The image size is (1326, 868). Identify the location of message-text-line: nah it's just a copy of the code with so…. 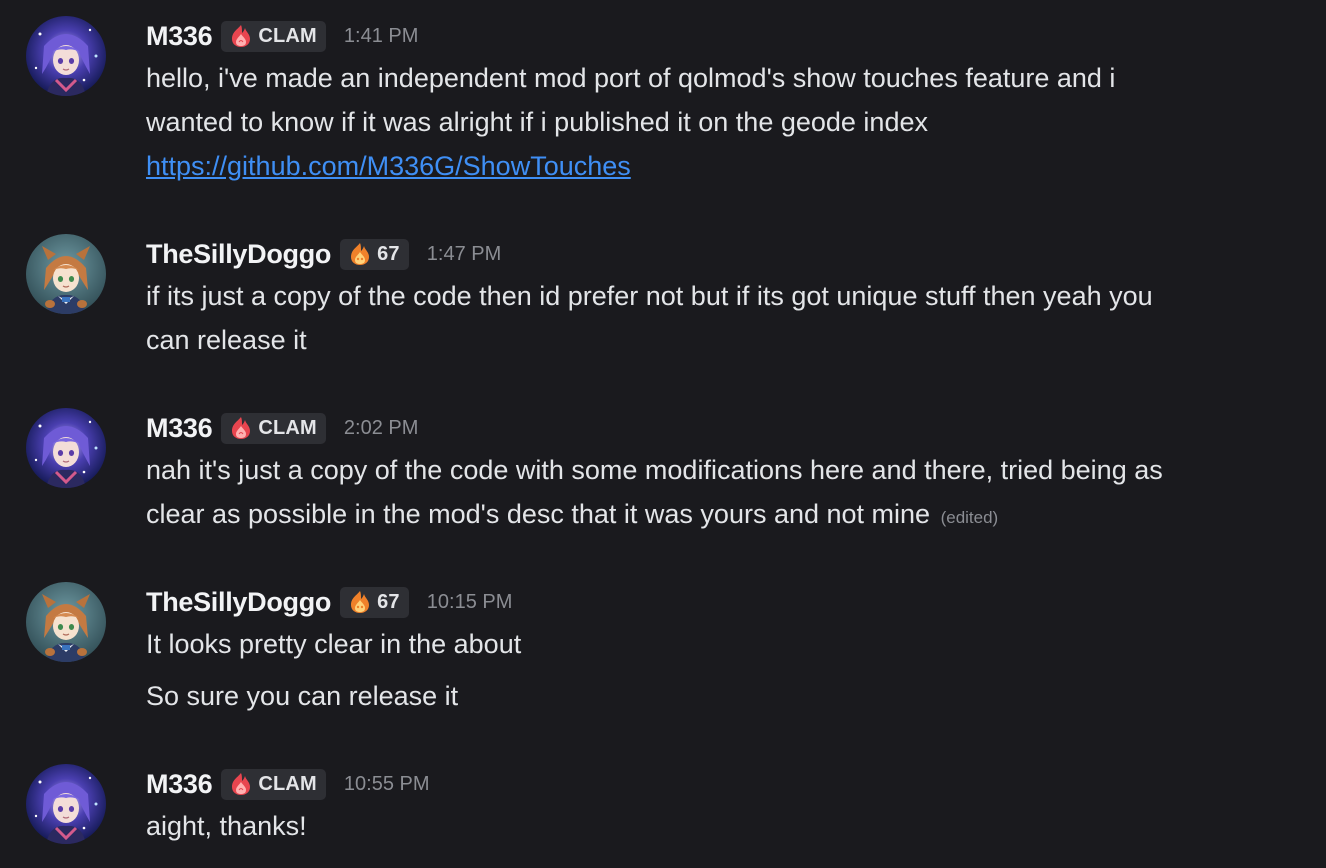
(654, 470).